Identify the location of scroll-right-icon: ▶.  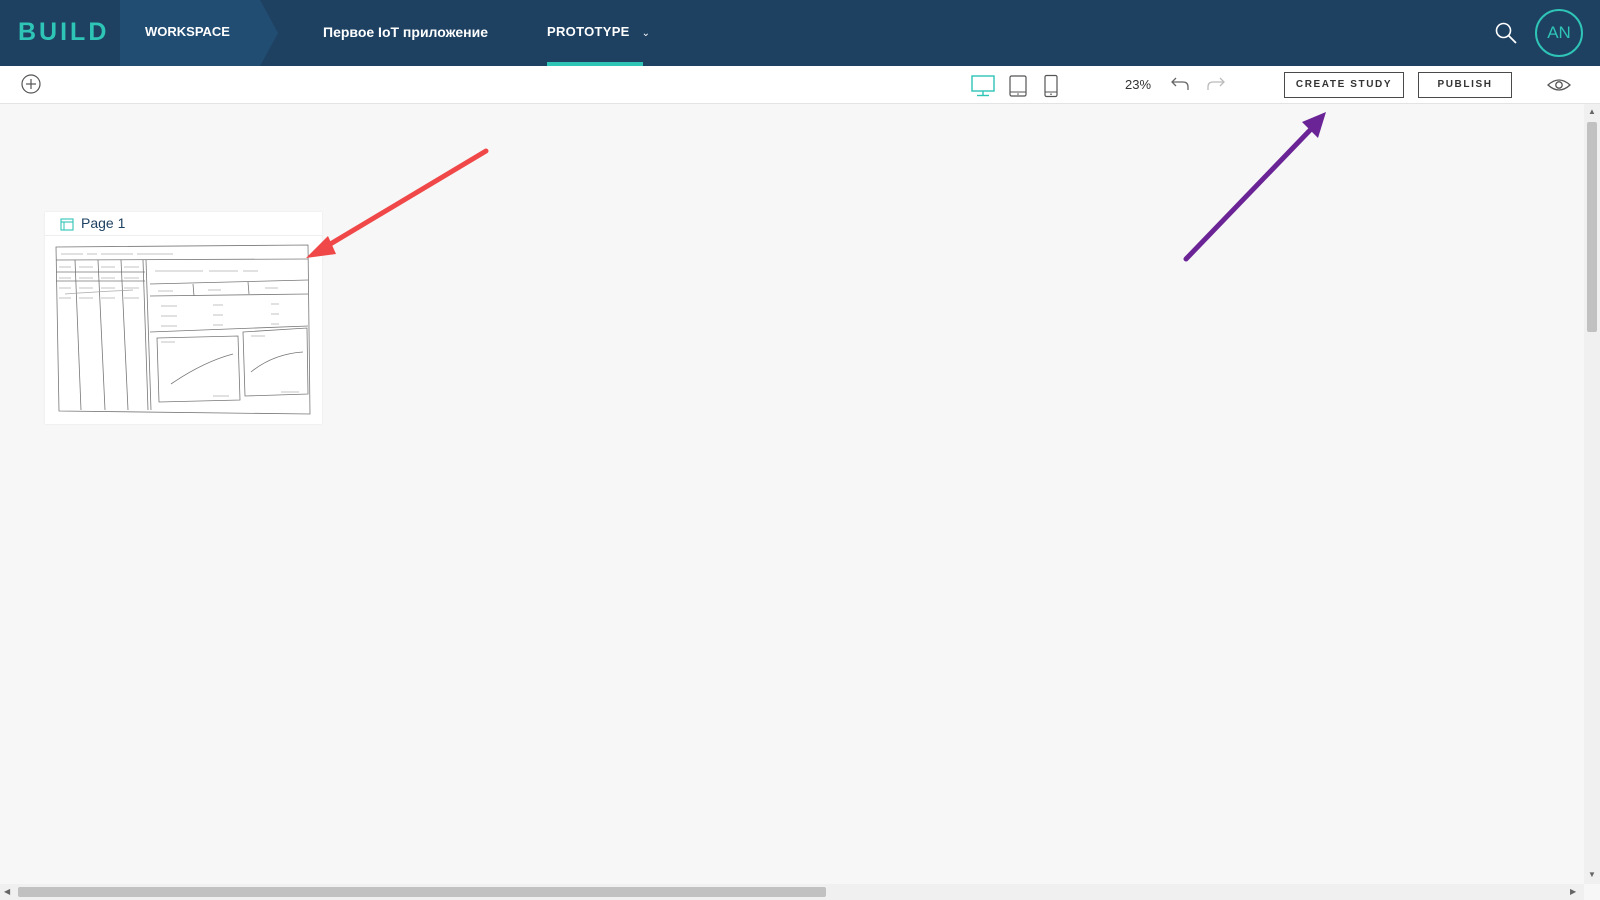
(1573, 891).